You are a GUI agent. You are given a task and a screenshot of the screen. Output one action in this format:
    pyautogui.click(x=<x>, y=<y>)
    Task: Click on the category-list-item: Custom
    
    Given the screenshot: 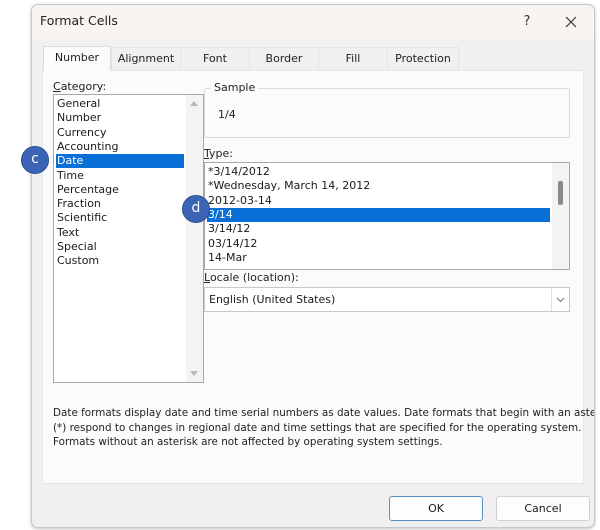 What is the action you would take?
    pyautogui.click(x=120, y=261)
    